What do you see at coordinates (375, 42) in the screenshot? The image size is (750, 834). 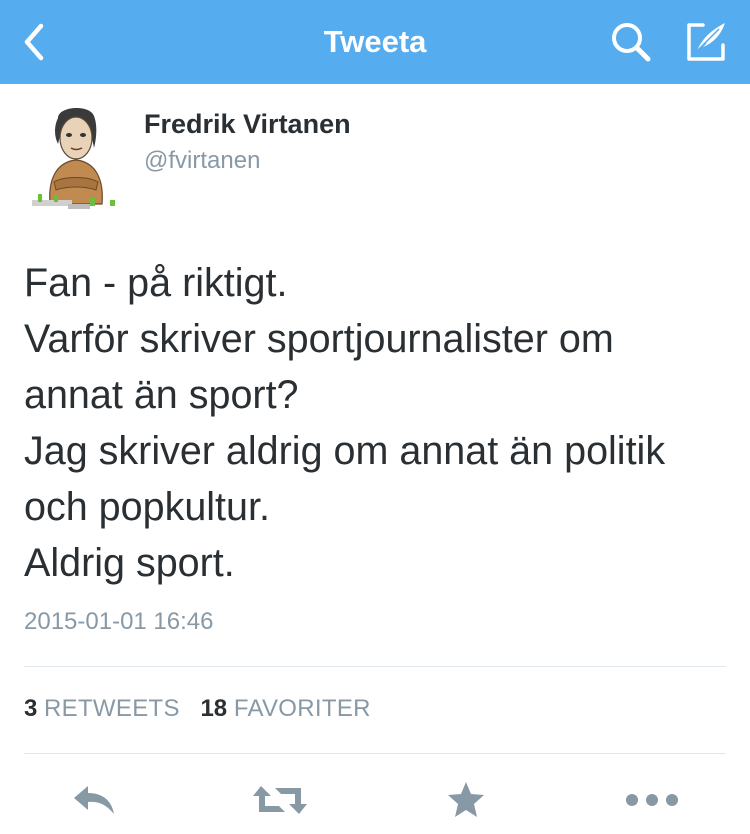 I see `nav-bar: Tweeta` at bounding box center [375, 42].